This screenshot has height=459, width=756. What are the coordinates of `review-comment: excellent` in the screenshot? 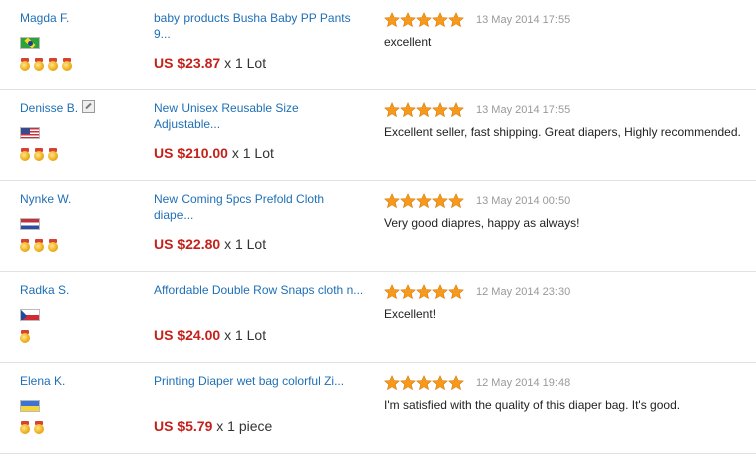 It's located at (408, 42).